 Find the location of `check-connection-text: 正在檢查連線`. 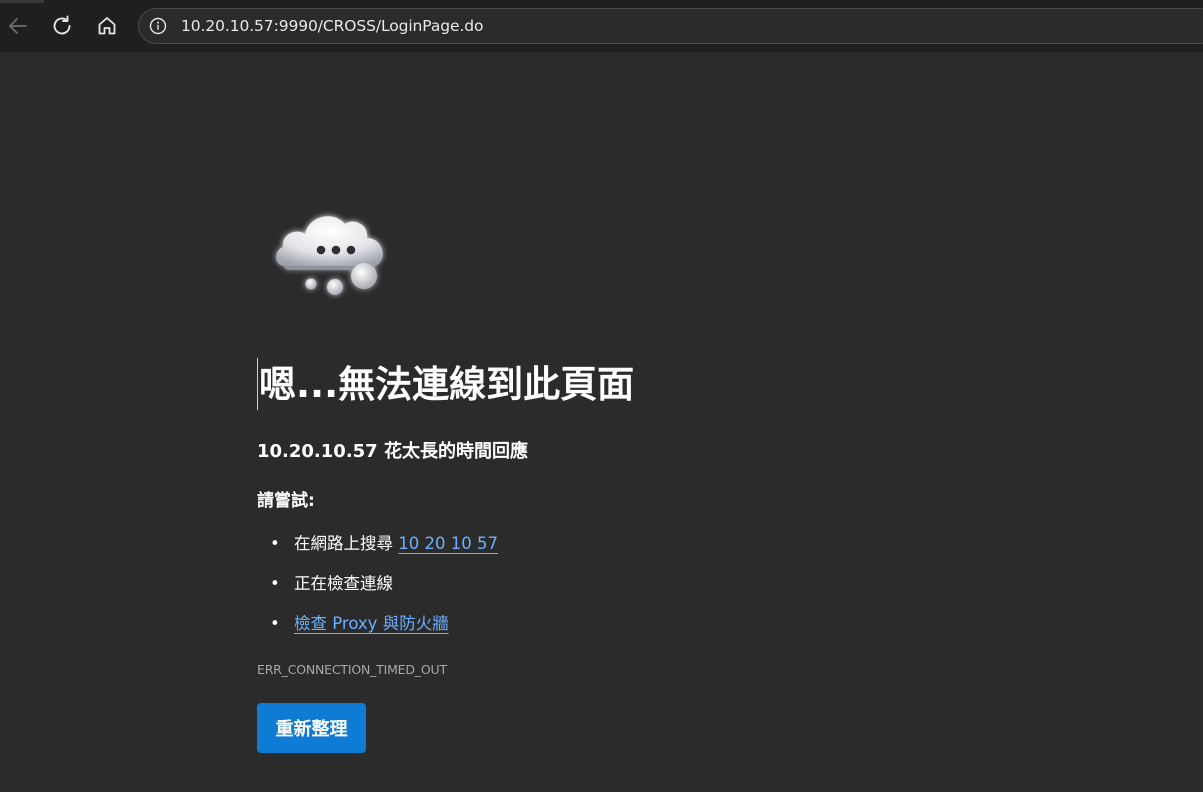

check-connection-text: 正在檢查連線 is located at coordinates (343, 583).